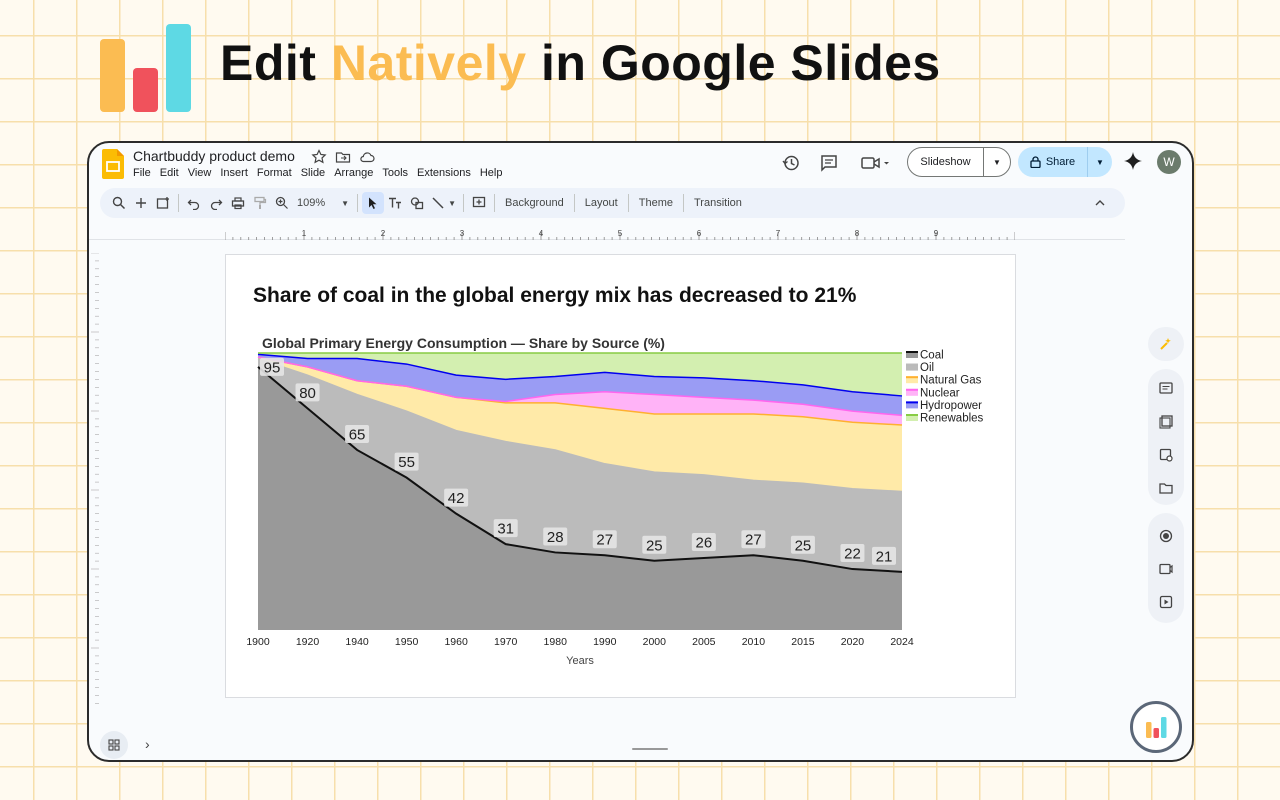 The image size is (1280, 800). Describe the element at coordinates (169, 173) in the screenshot. I see `menu-edit: Edit` at that location.